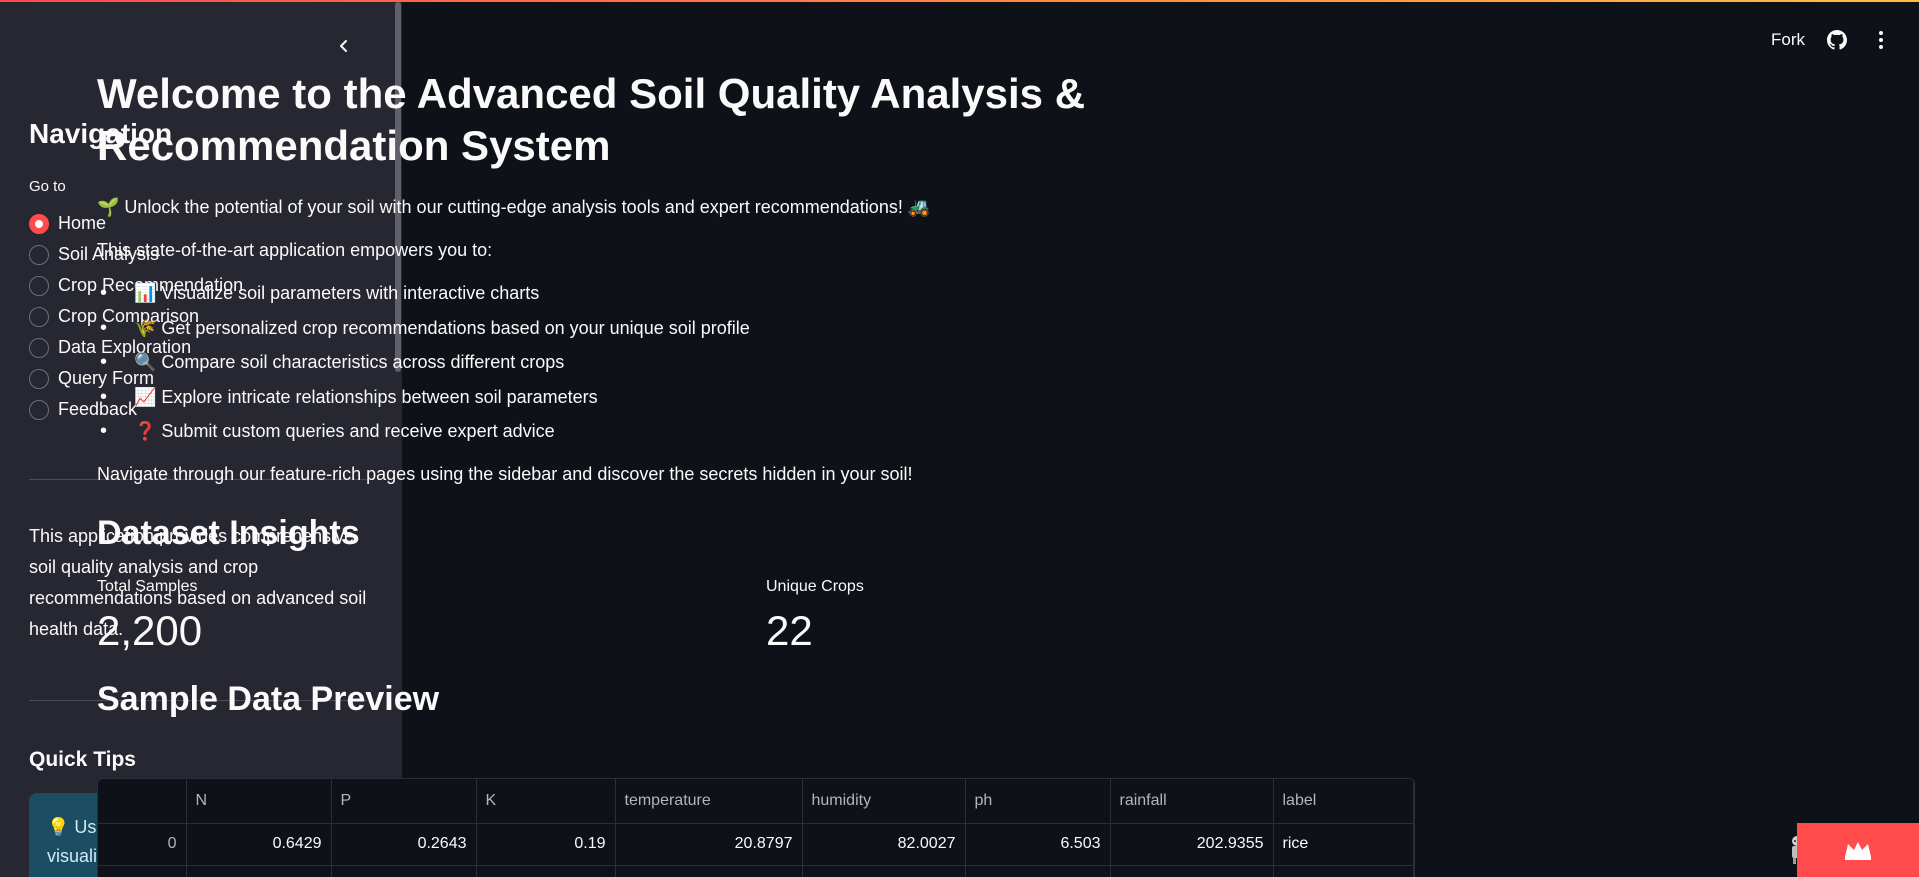 The width and height of the screenshot is (1919, 877). I want to click on app-header-actions: Fork, so click(1832, 40).